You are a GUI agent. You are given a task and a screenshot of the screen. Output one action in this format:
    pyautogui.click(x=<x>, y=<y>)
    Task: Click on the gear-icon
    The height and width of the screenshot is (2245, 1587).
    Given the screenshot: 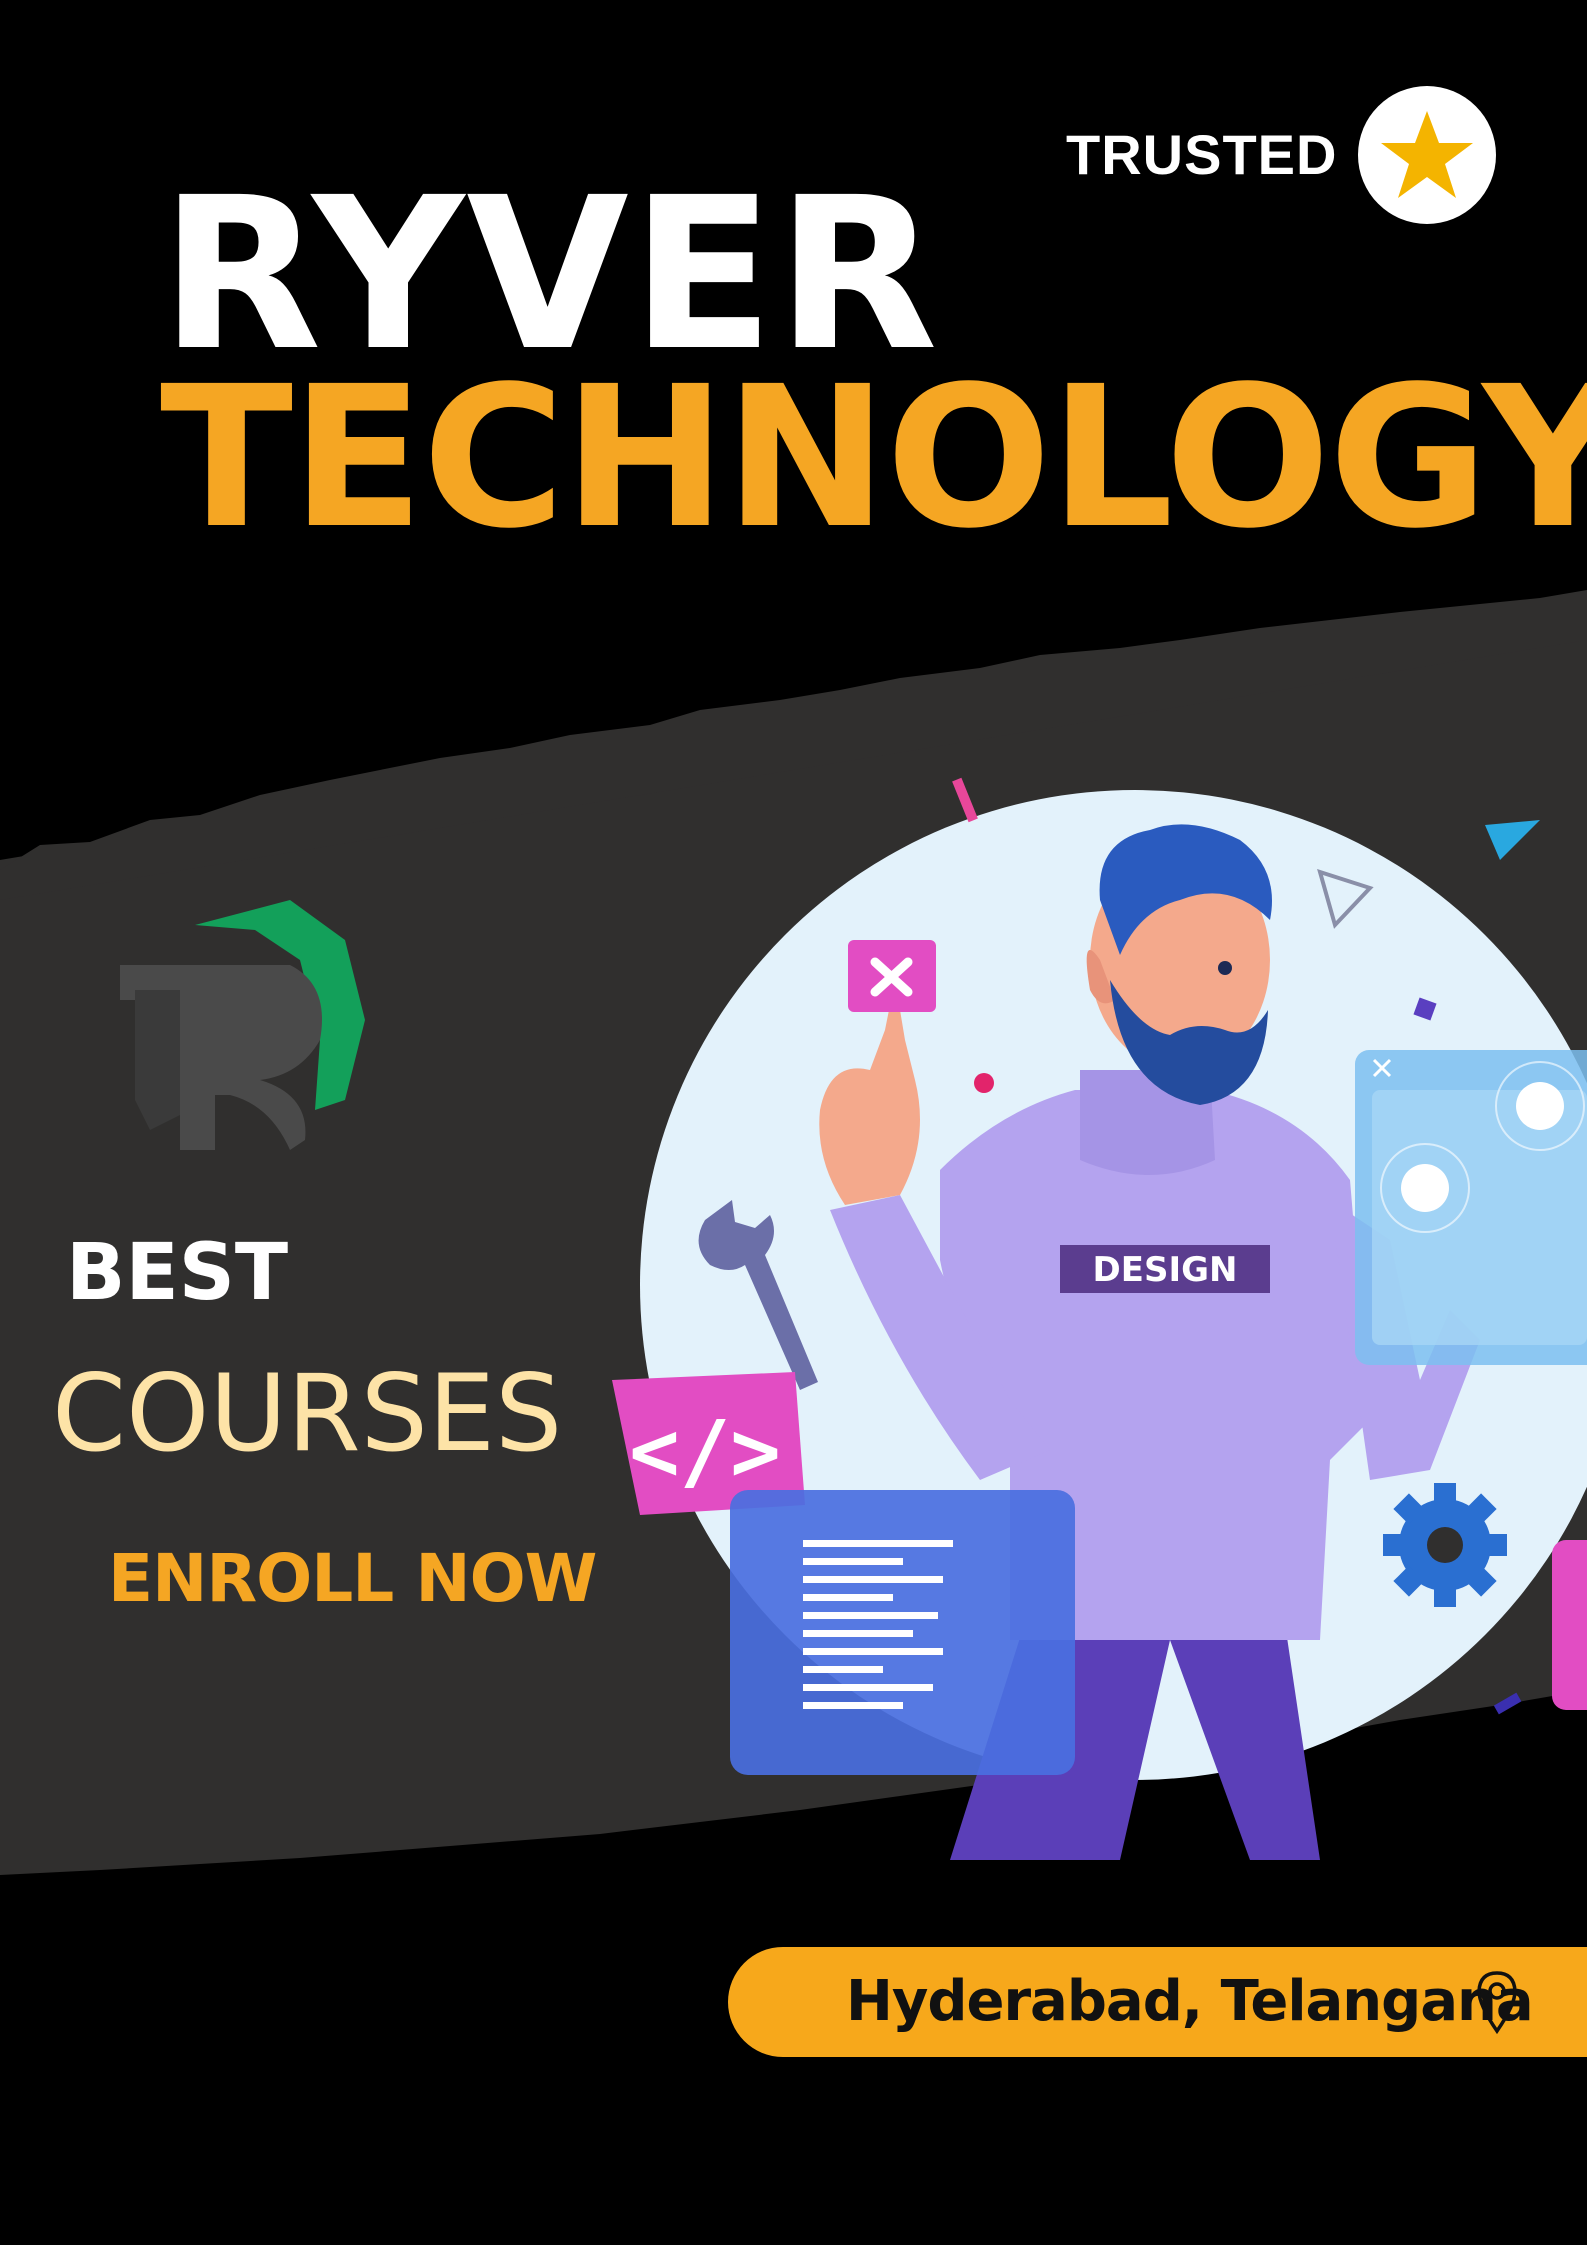 What is the action you would take?
    pyautogui.click(x=1445, y=1545)
    